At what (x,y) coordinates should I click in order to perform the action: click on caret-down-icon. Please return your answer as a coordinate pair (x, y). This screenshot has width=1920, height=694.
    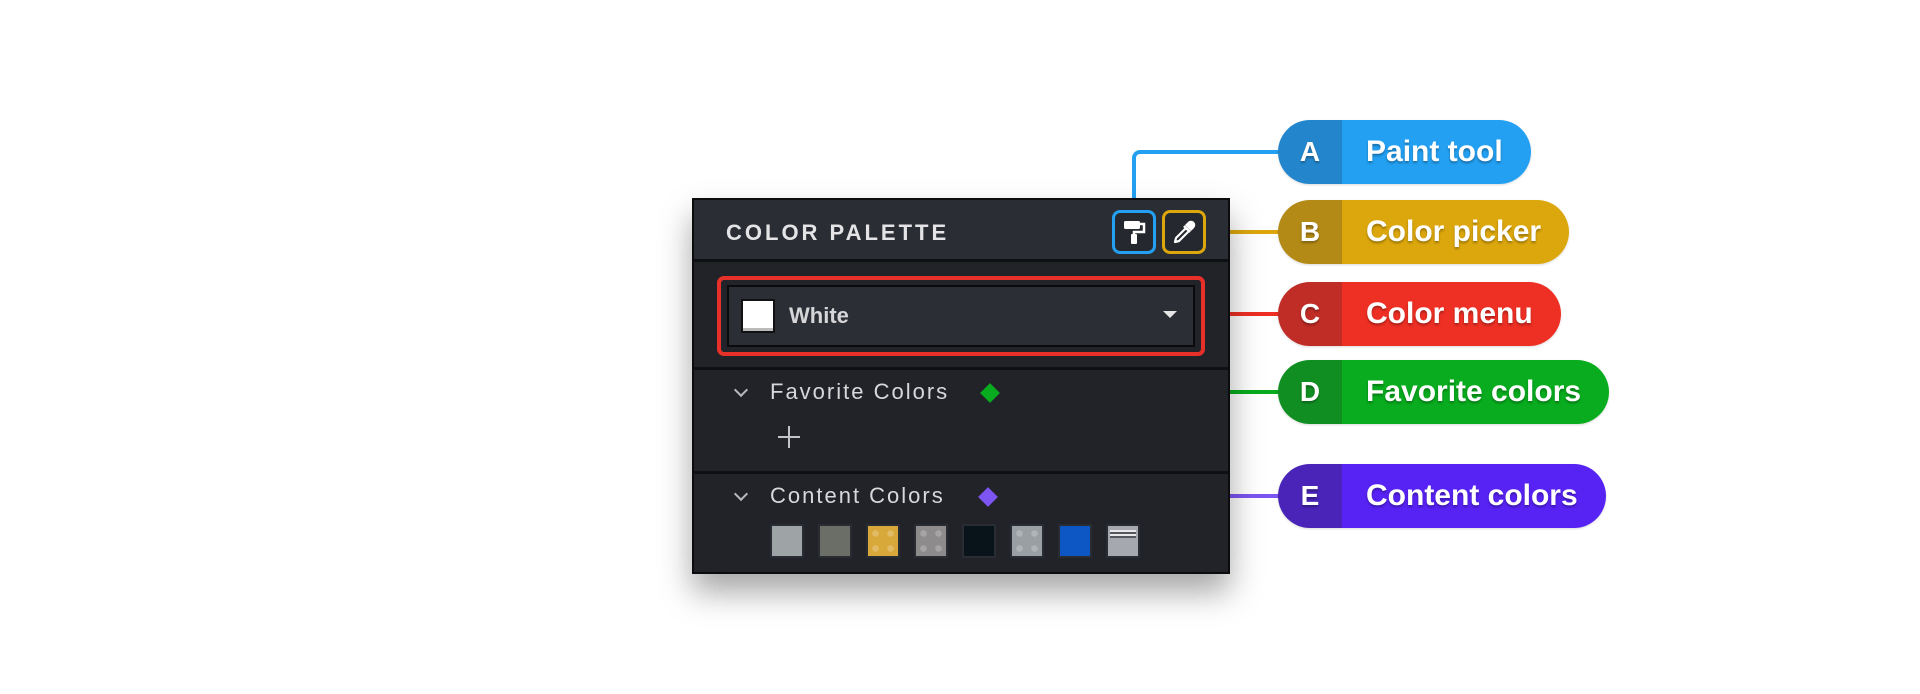
    Looking at the image, I should click on (1170, 314).